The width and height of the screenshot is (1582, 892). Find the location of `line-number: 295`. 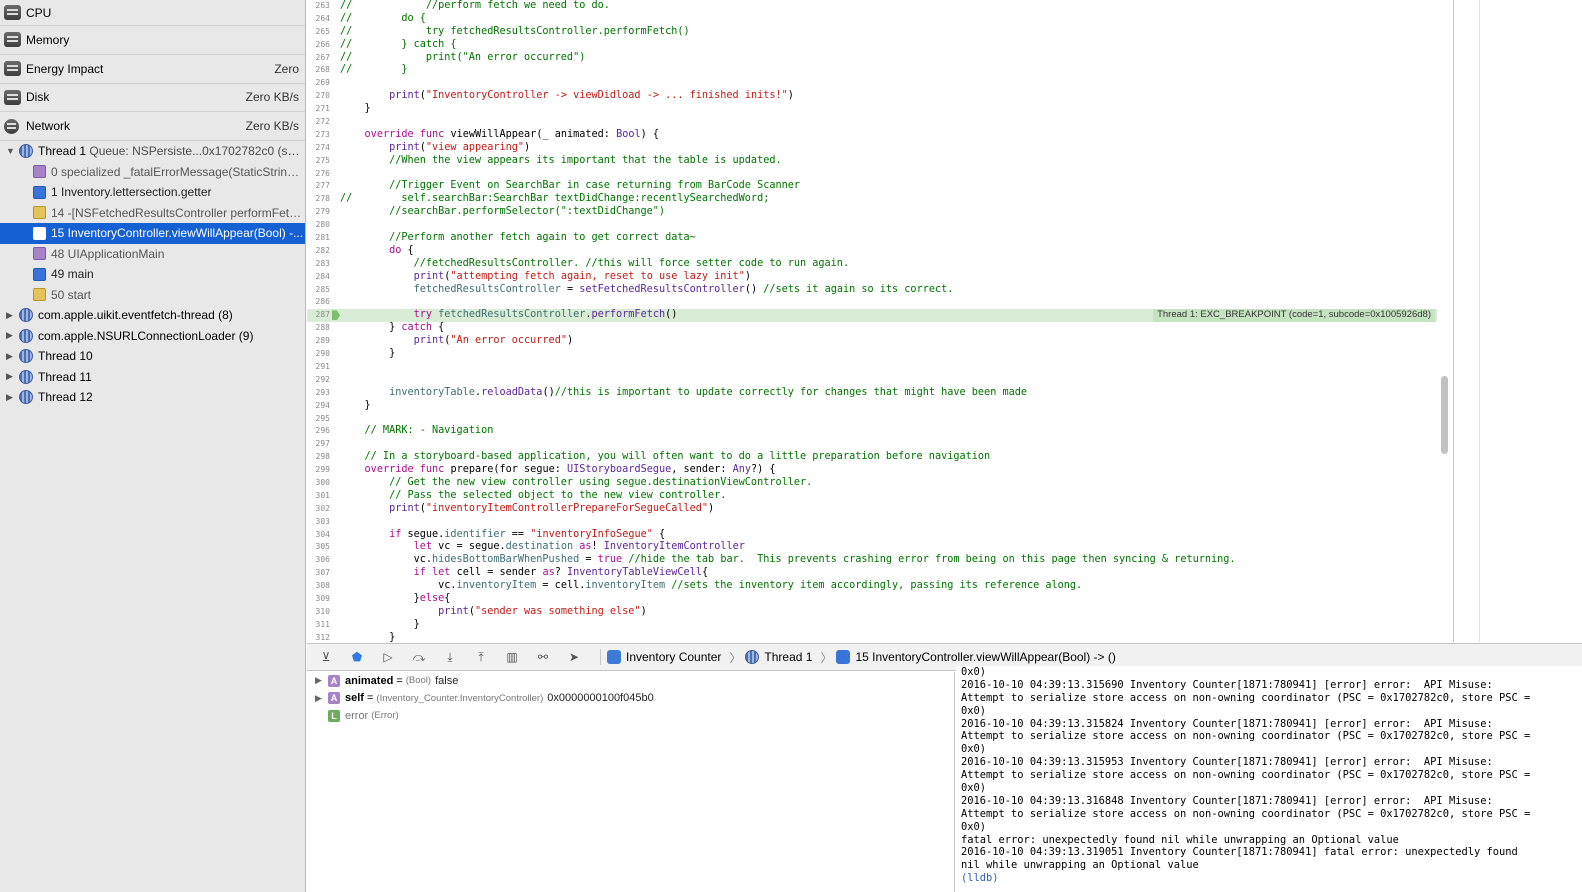

line-number: 295 is located at coordinates (318, 419).